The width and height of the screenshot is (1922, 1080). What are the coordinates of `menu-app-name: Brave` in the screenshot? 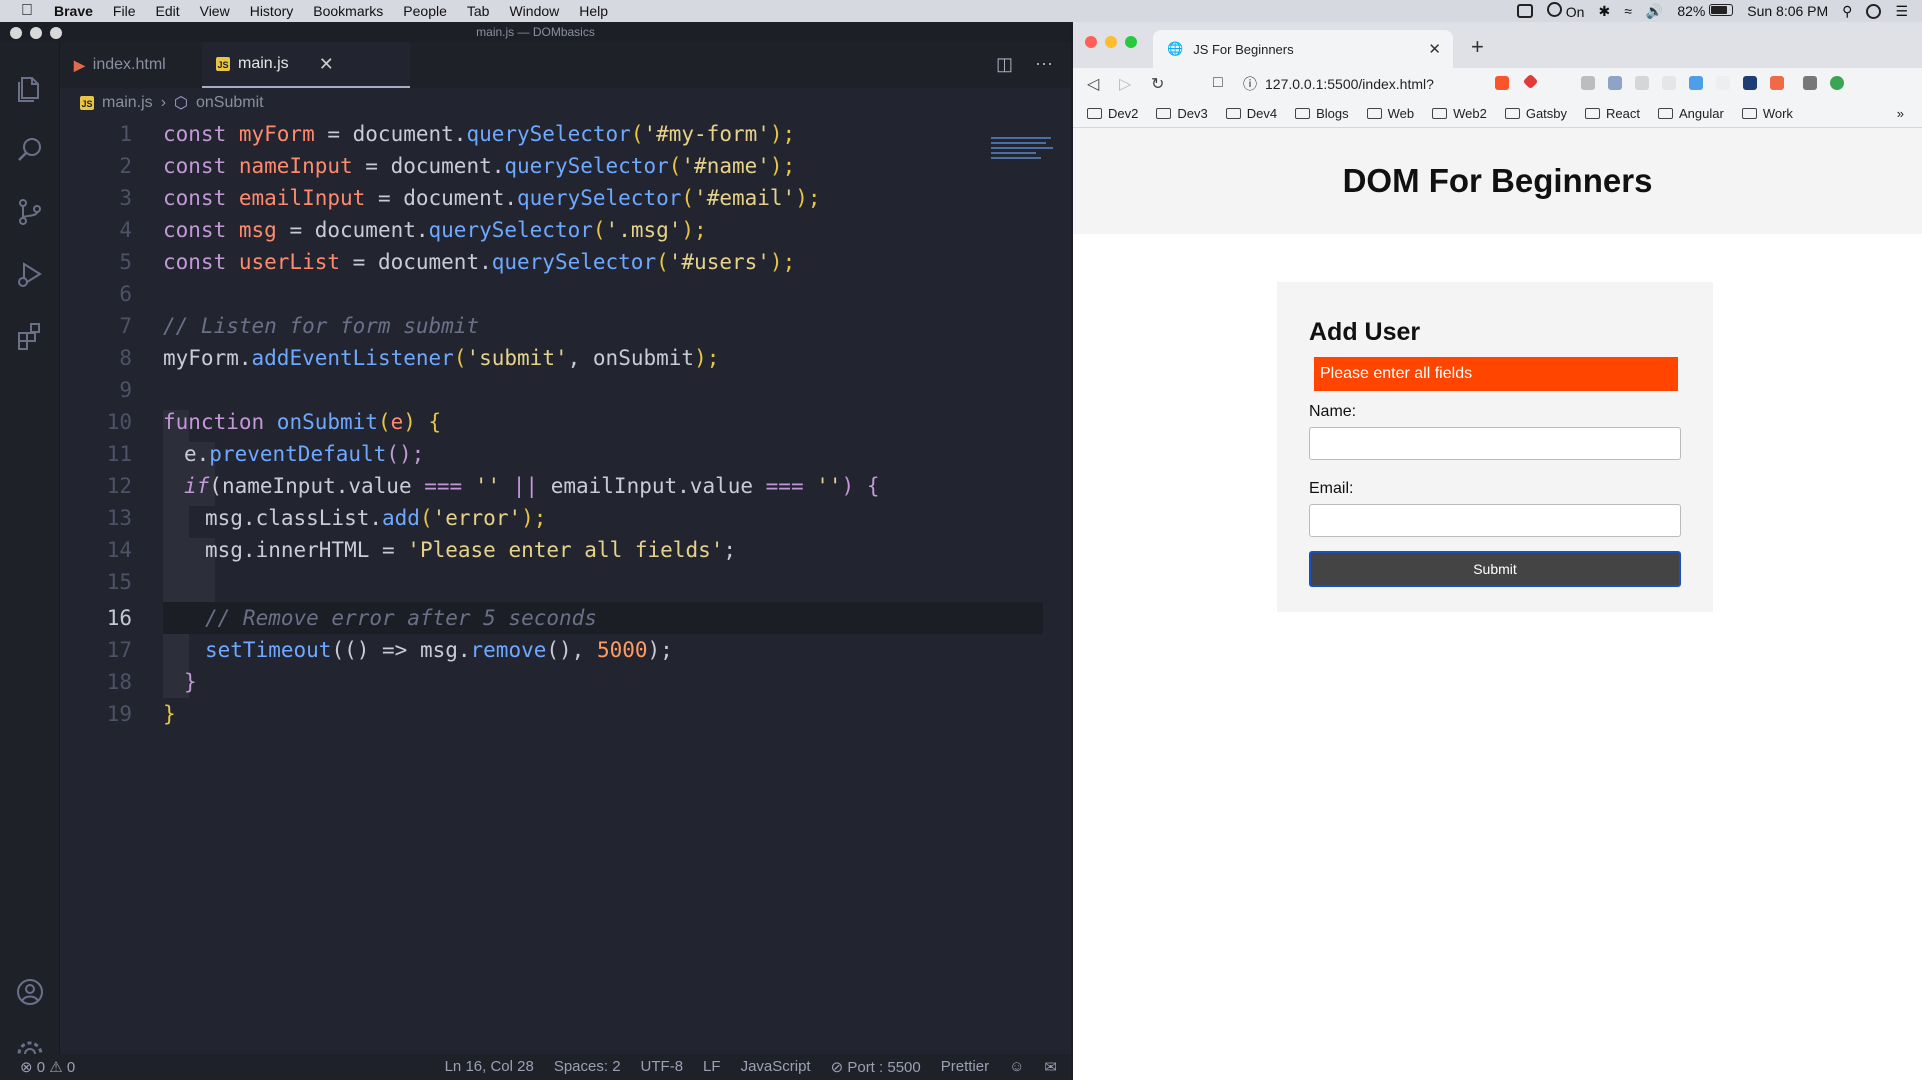 It's located at (73, 11).